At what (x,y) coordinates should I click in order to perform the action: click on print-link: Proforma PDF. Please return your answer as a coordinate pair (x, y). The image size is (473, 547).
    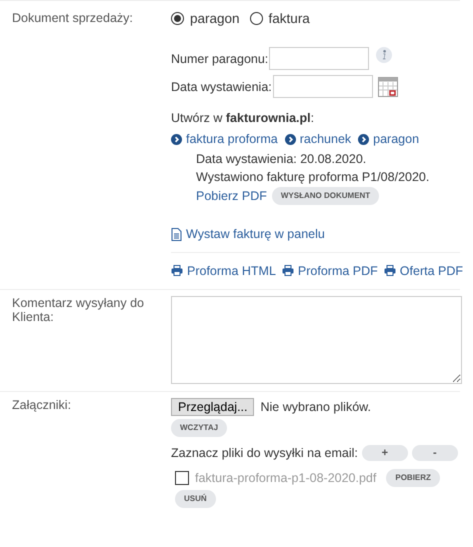
    Looking at the image, I should click on (330, 271).